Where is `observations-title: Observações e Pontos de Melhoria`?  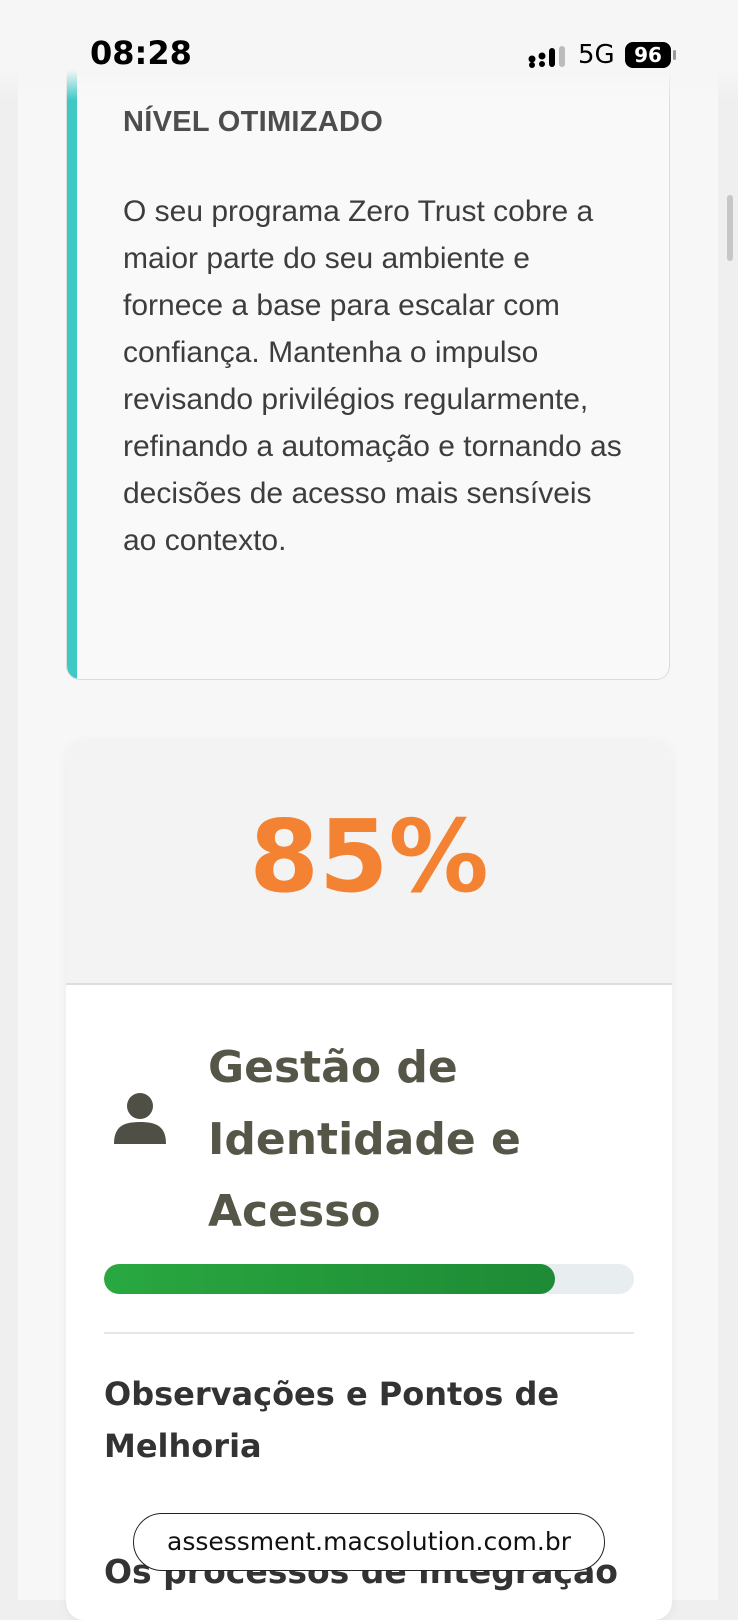
observations-title: Observações e Pontos de Melhoria is located at coordinates (332, 1420).